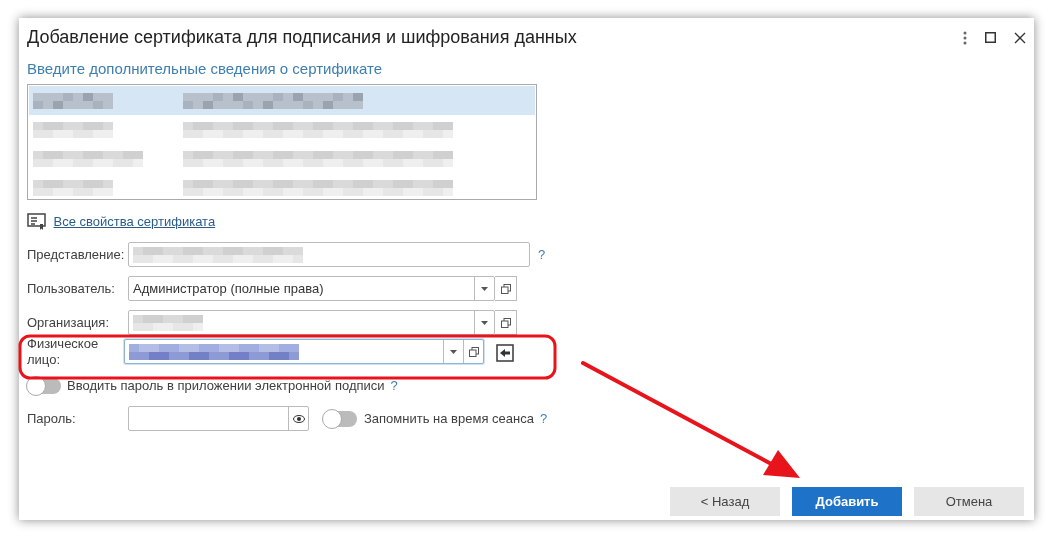  I want to click on table-row, so click(282, 101).